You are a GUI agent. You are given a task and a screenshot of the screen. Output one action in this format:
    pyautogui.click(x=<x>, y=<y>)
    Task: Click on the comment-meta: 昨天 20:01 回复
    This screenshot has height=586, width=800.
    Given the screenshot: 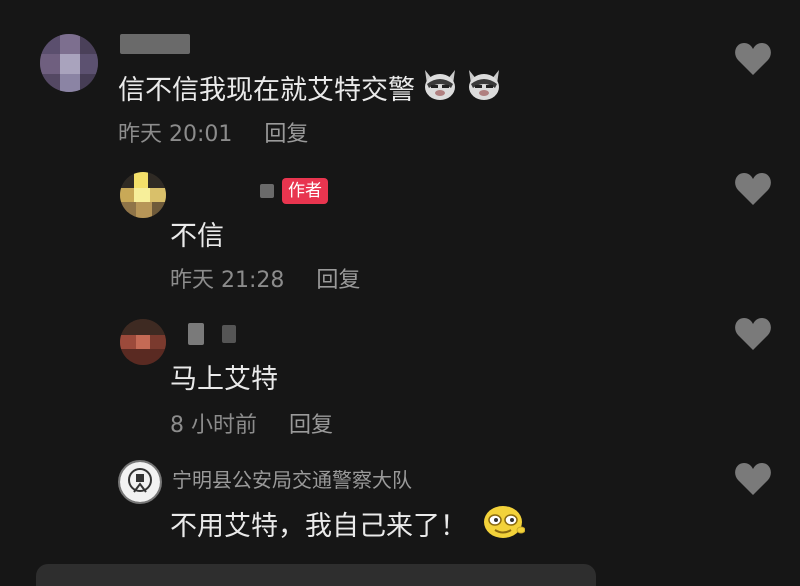 What is the action you would take?
    pyautogui.click(x=213, y=132)
    